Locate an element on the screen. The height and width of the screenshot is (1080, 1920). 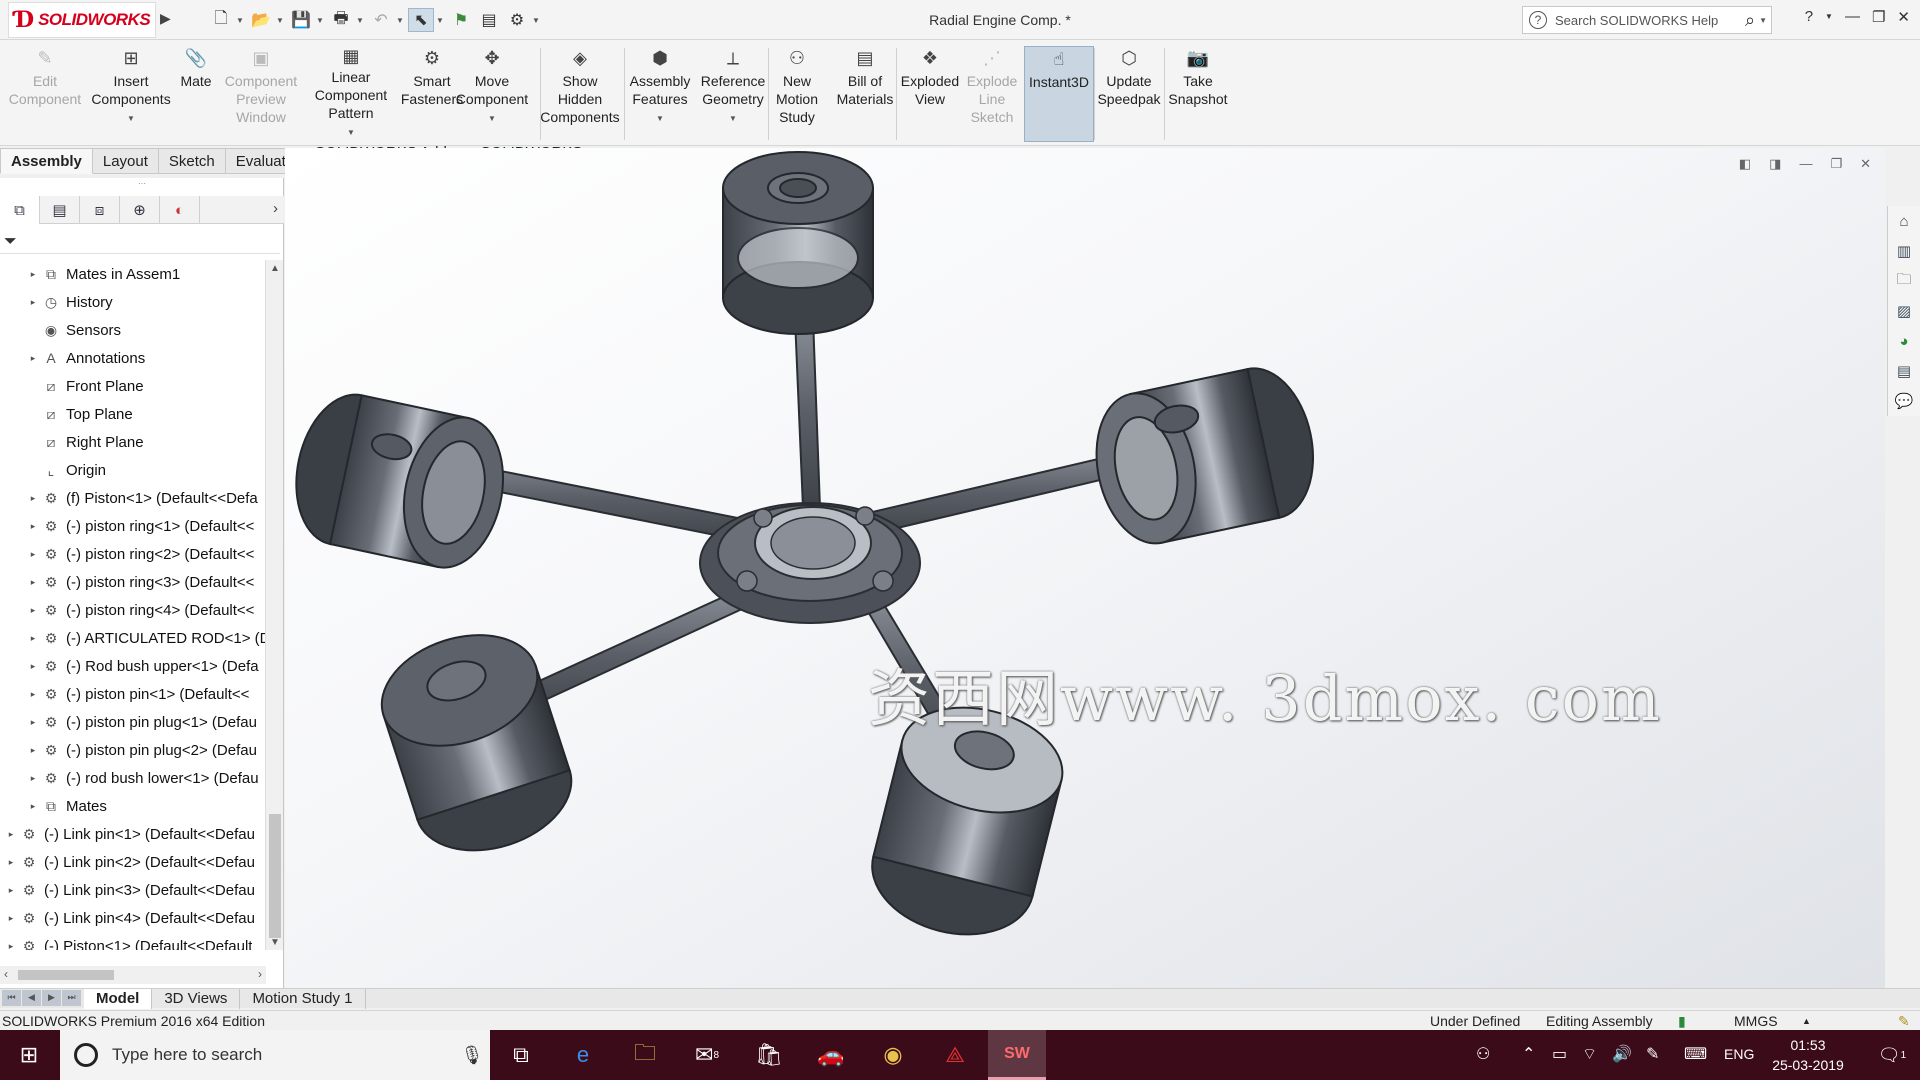
undo-icon: ↶ is located at coordinates (381, 20).